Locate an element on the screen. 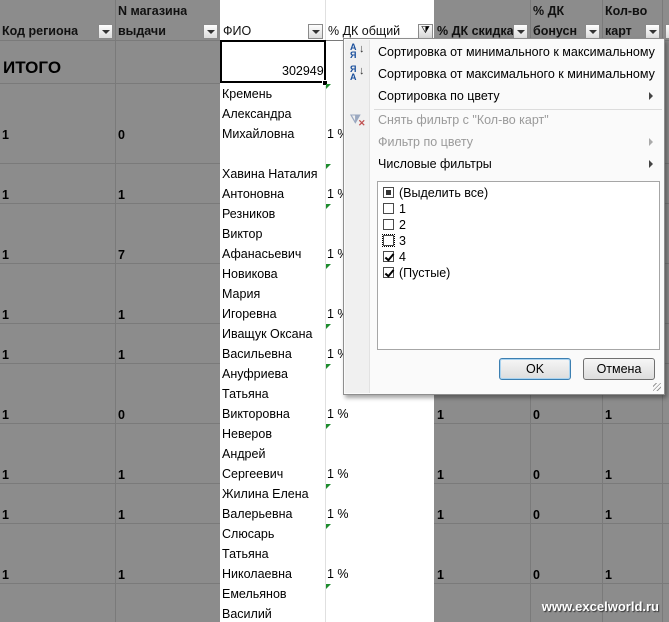  resize-grip-icon is located at coordinates (657, 387).